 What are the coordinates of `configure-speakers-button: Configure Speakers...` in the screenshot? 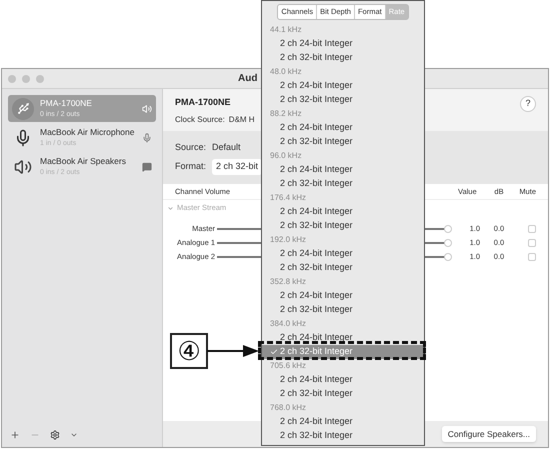 It's located at (489, 434).